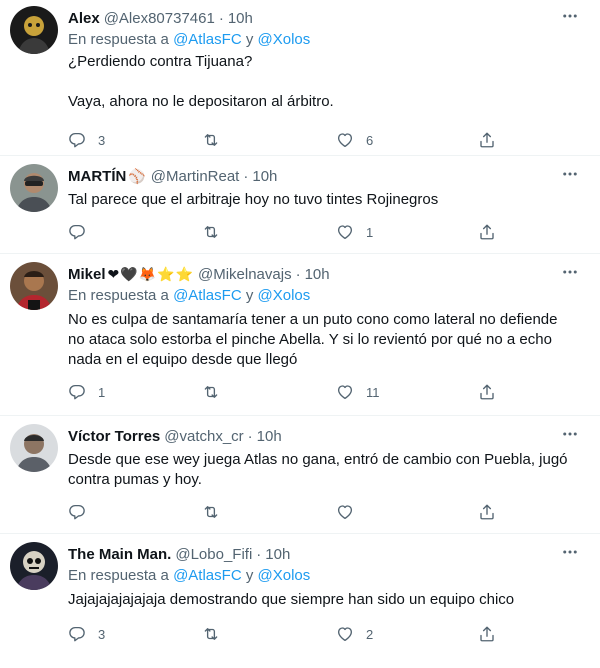 The width and height of the screenshot is (600, 668). Describe the element at coordinates (326, 140) in the screenshot. I see `tweet-actions: 3 6` at that location.